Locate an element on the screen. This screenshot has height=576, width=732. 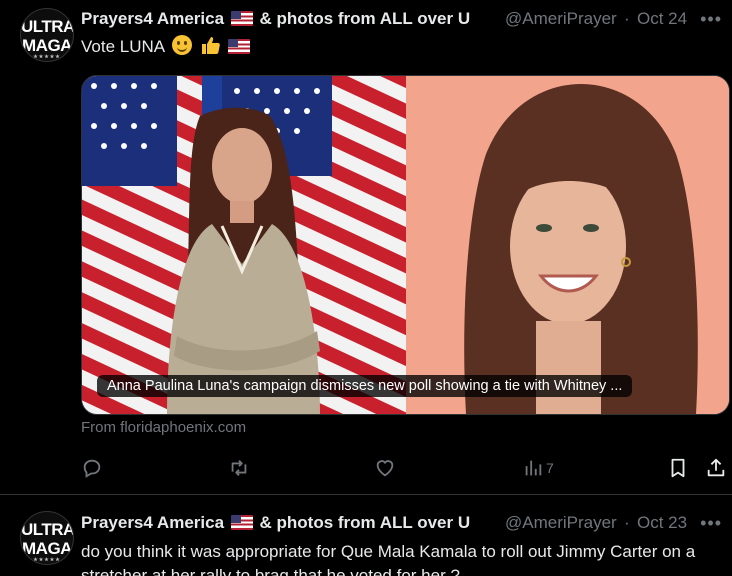
like-icon is located at coordinates (385, 468).